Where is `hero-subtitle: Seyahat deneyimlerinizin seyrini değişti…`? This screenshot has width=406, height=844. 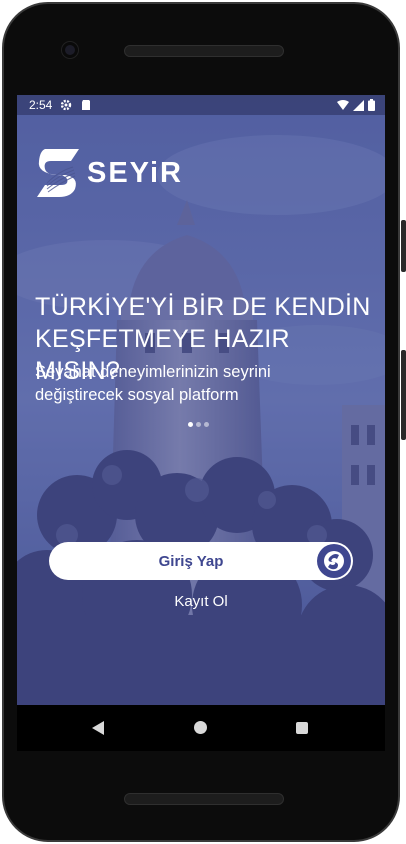
hero-subtitle: Seyahat deneyimlerinizin seyrini değişti… is located at coordinates (200, 384).